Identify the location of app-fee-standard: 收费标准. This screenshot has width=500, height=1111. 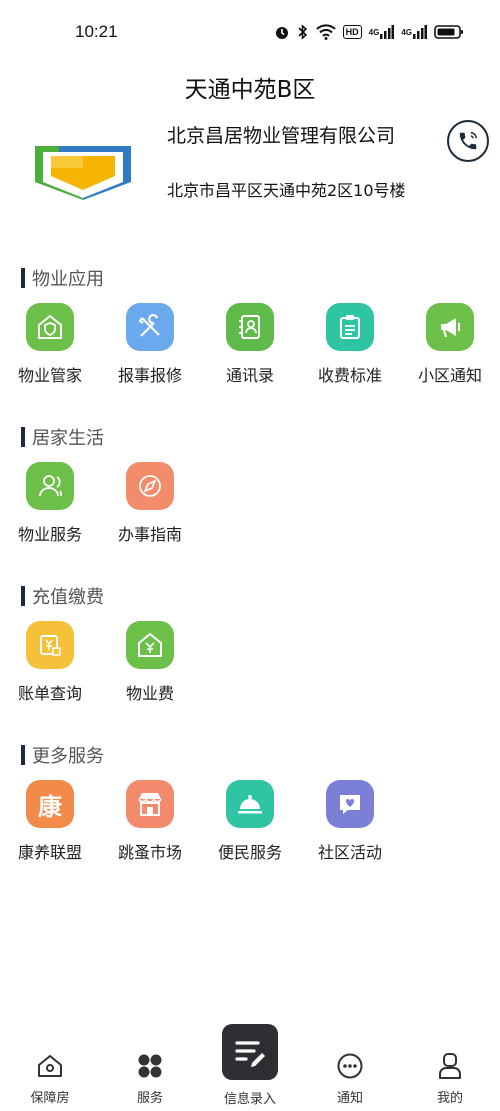
(350, 340).